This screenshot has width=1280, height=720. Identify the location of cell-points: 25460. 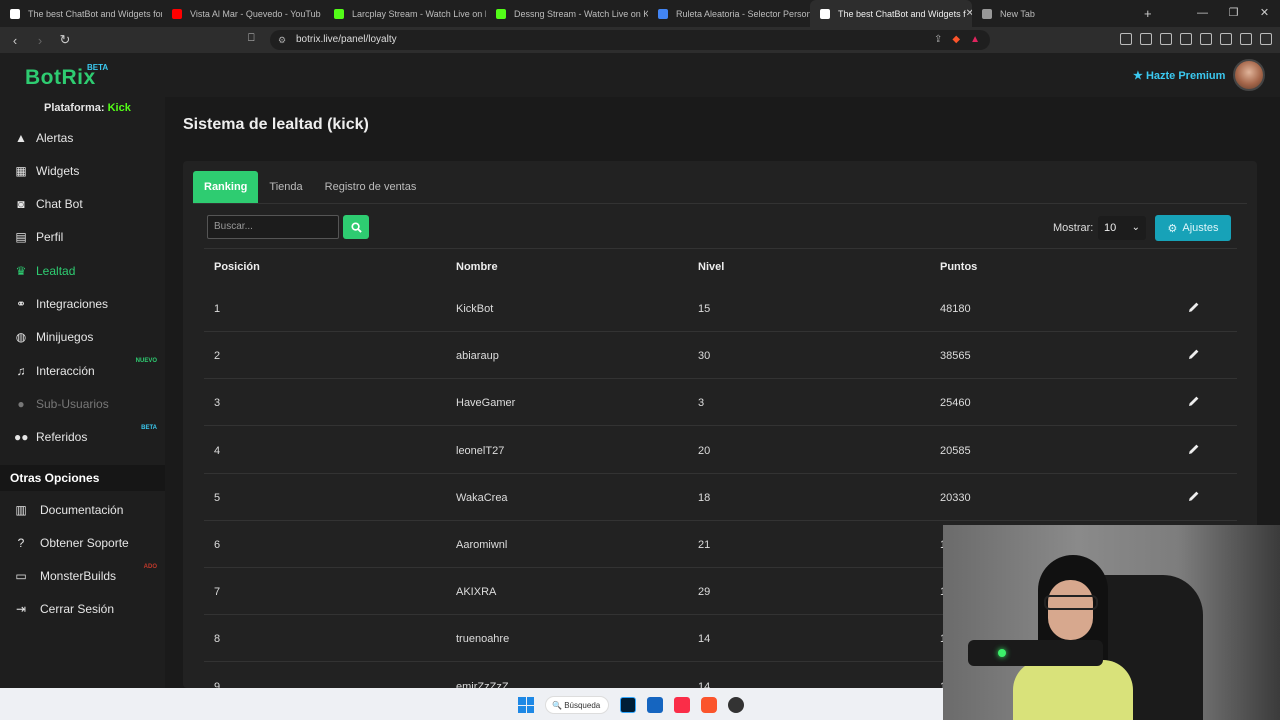
(955, 403).